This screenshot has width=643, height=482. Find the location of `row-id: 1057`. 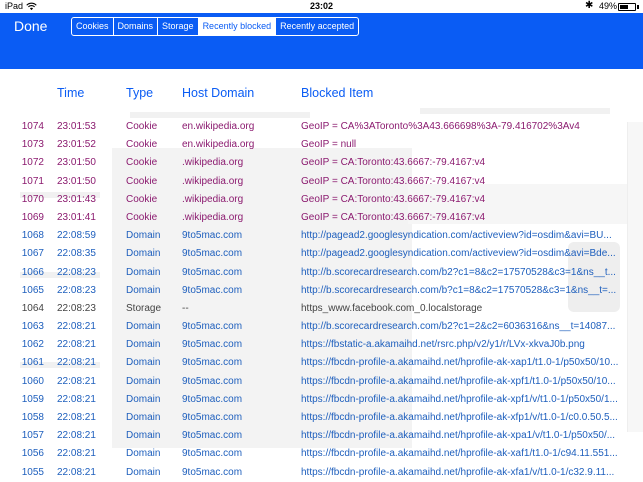

row-id: 1057 is located at coordinates (32, 436).